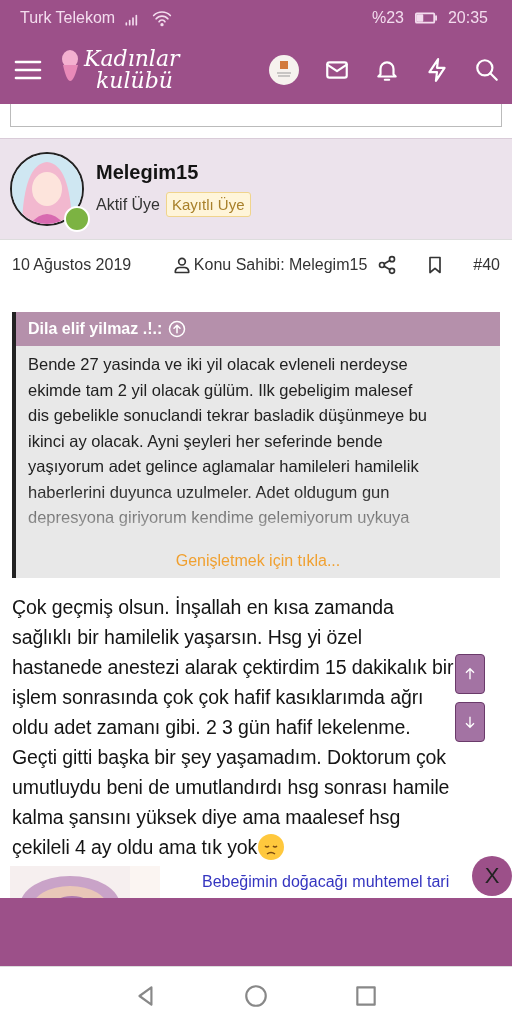  Describe the element at coordinates (208, 204) in the screenshot. I see `user-badge: Kayıtlı Üye` at that location.